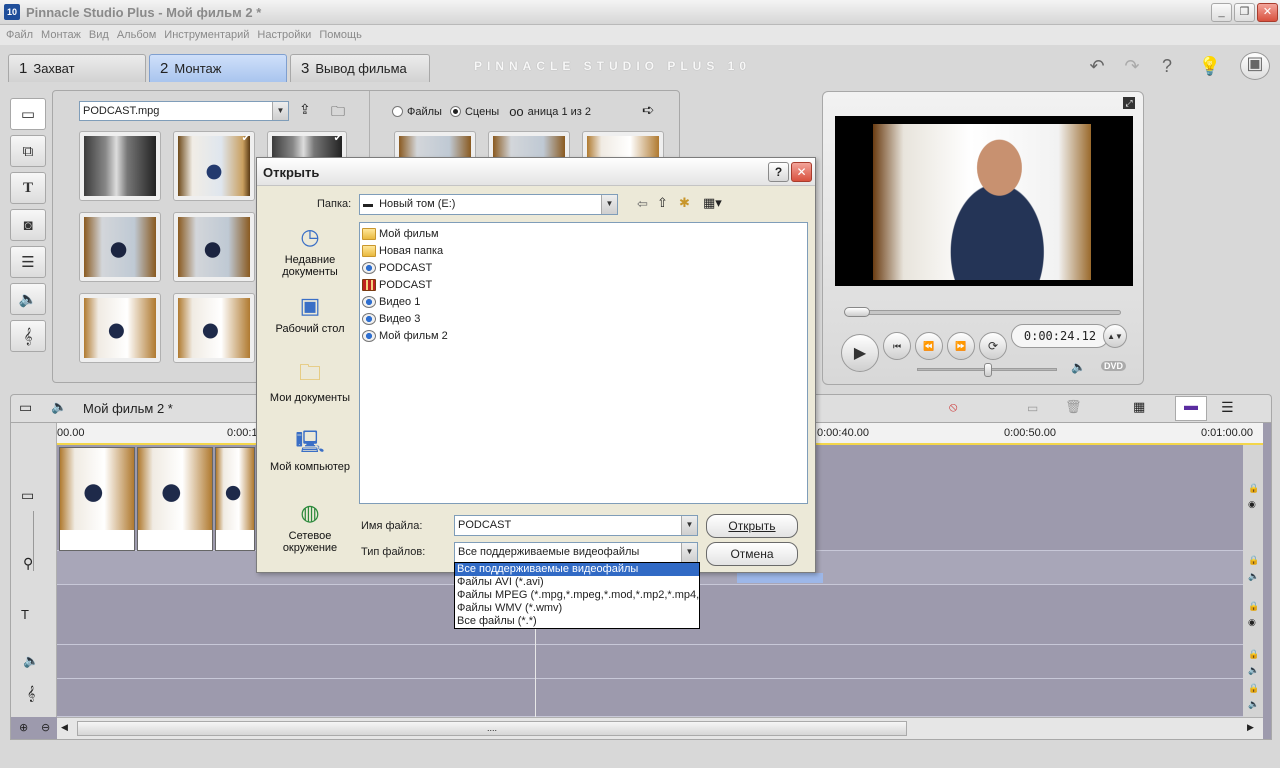 This screenshot has width=1280, height=768. What do you see at coordinates (662, 203) in the screenshot?
I see `up-folder-icon: ⇧` at bounding box center [662, 203].